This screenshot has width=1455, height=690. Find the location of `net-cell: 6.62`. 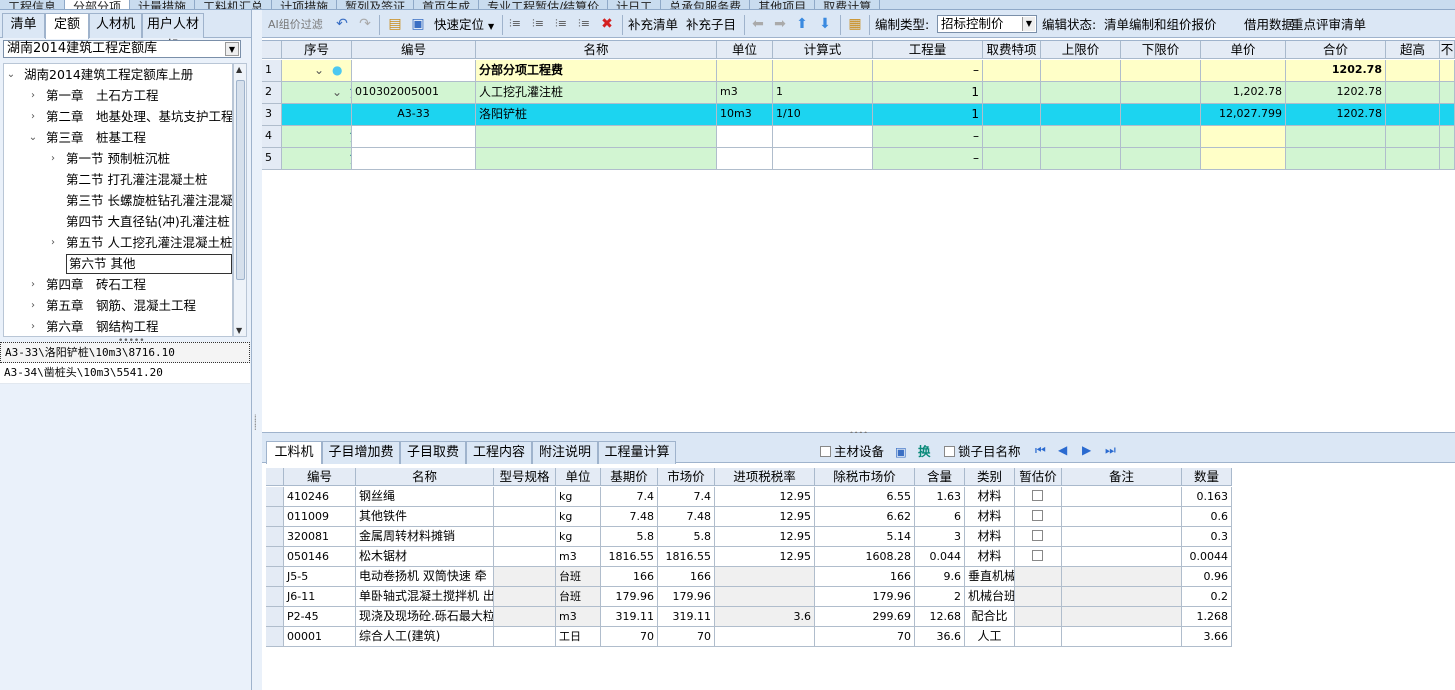

net-cell: 6.62 is located at coordinates (865, 517).